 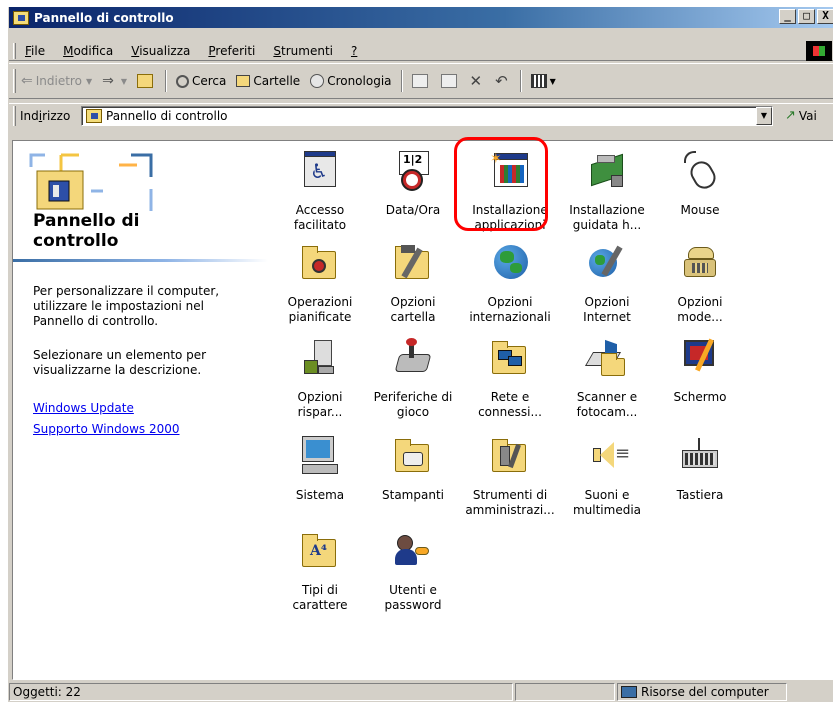 I want to click on menu-edit: Modifica, so click(x=88, y=51).